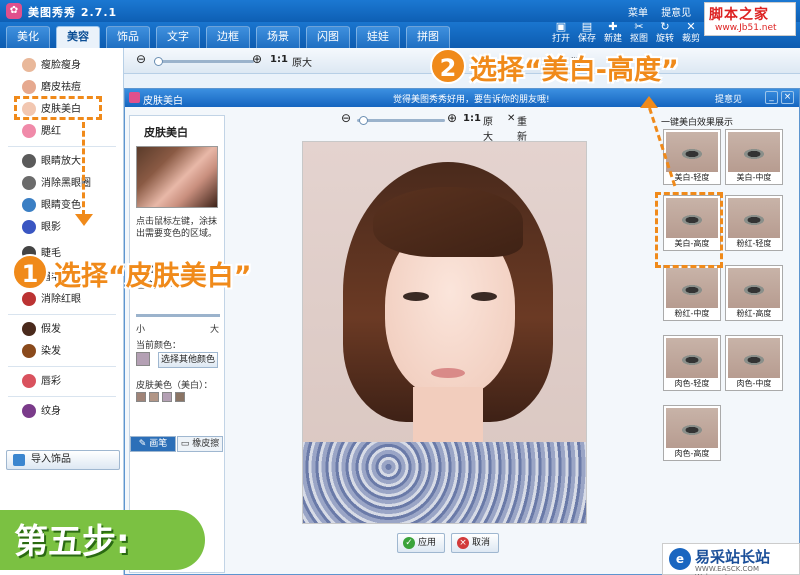 The width and height of the screenshot is (800, 575). I want to click on step1-number: 1, so click(30, 272).